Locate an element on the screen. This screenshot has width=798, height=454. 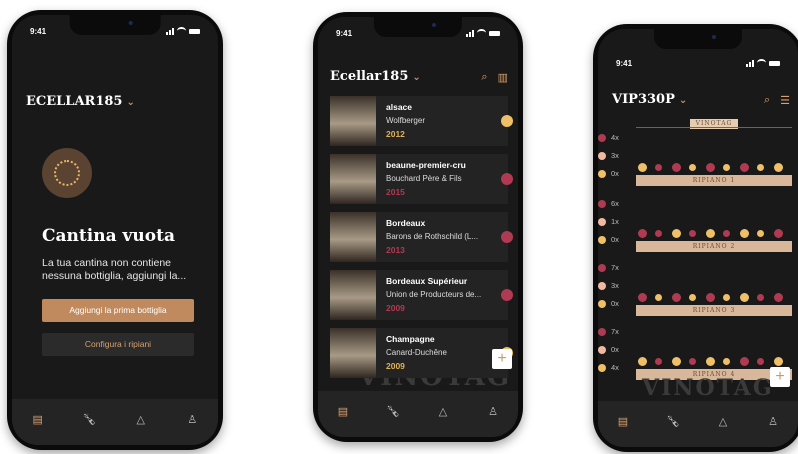
wine-row: alsace Wolfberger 2012 is located at coordinates (421, 121).